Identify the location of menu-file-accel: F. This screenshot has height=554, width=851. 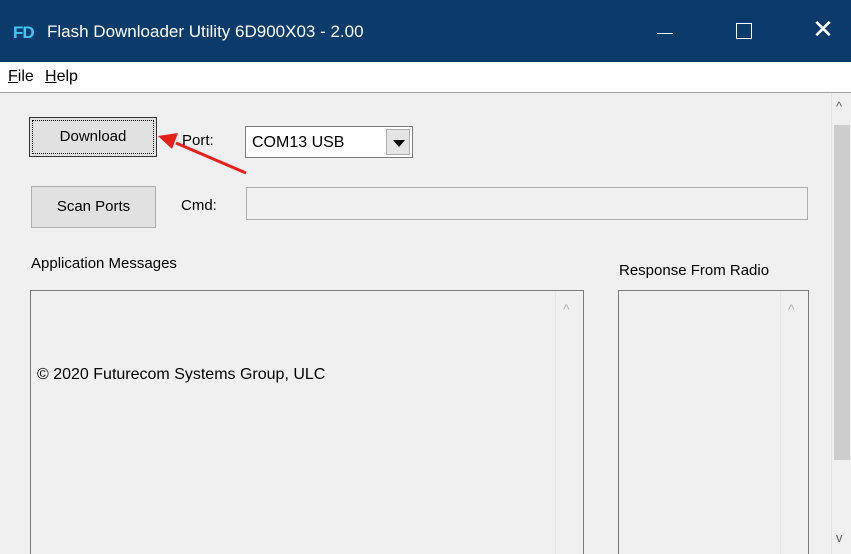
(13, 76).